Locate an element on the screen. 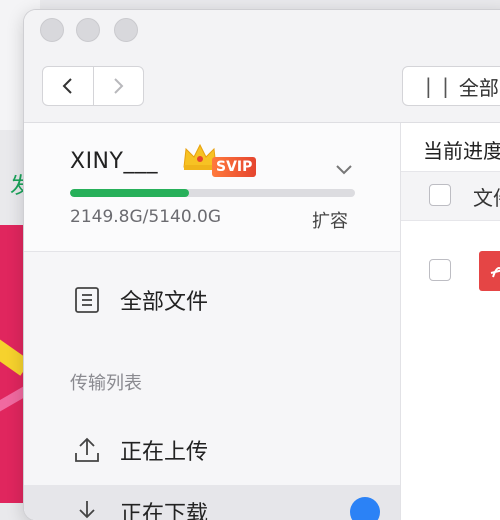 The image size is (500, 520). column-header-file: 文件 is located at coordinates (486, 196).